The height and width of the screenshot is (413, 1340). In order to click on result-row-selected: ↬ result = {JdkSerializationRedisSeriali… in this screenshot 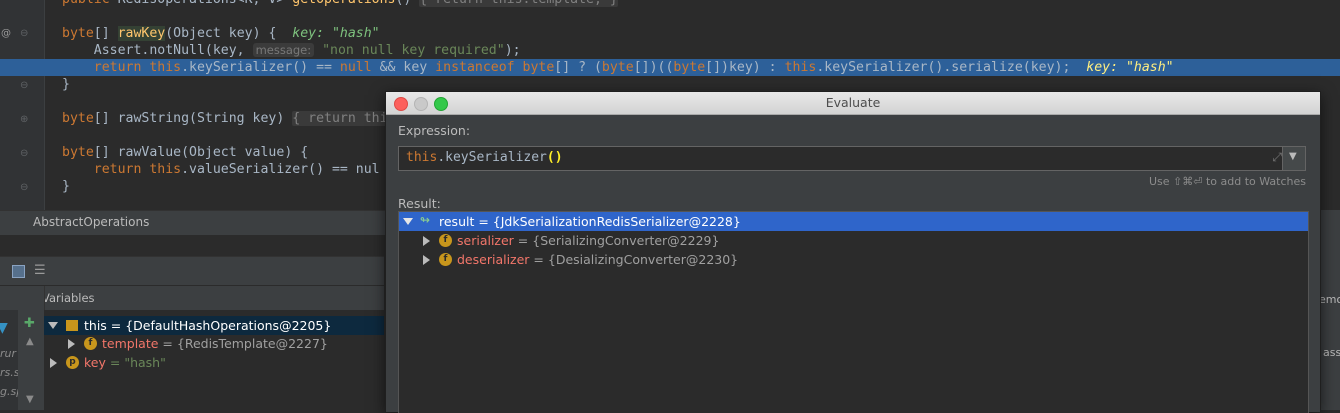, I will do `click(853, 221)`.